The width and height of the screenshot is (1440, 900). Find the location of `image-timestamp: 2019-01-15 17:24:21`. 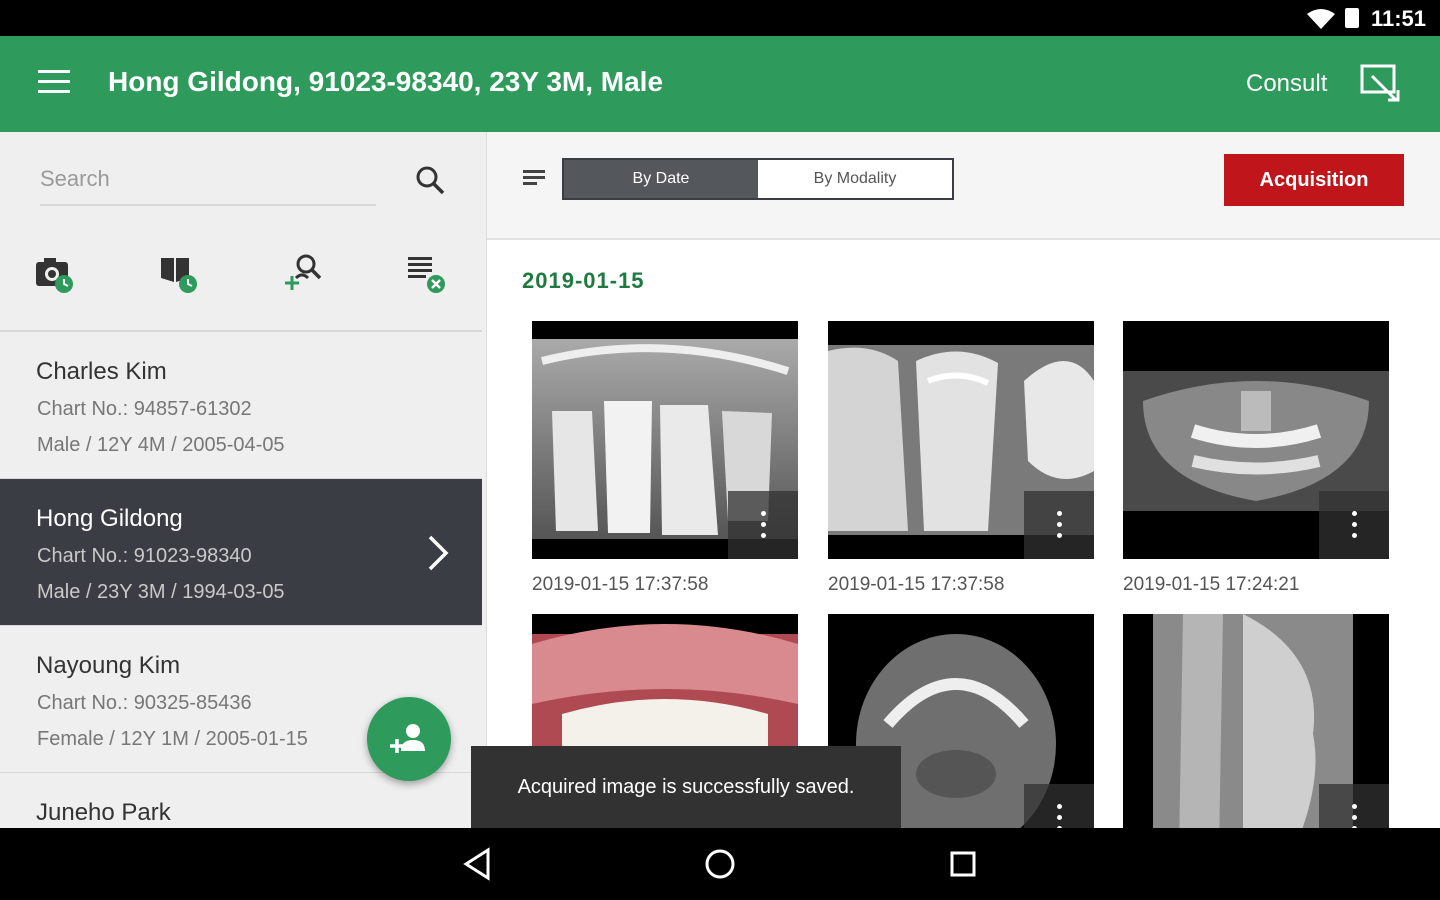

image-timestamp: 2019-01-15 17:24:21 is located at coordinates (1211, 584).